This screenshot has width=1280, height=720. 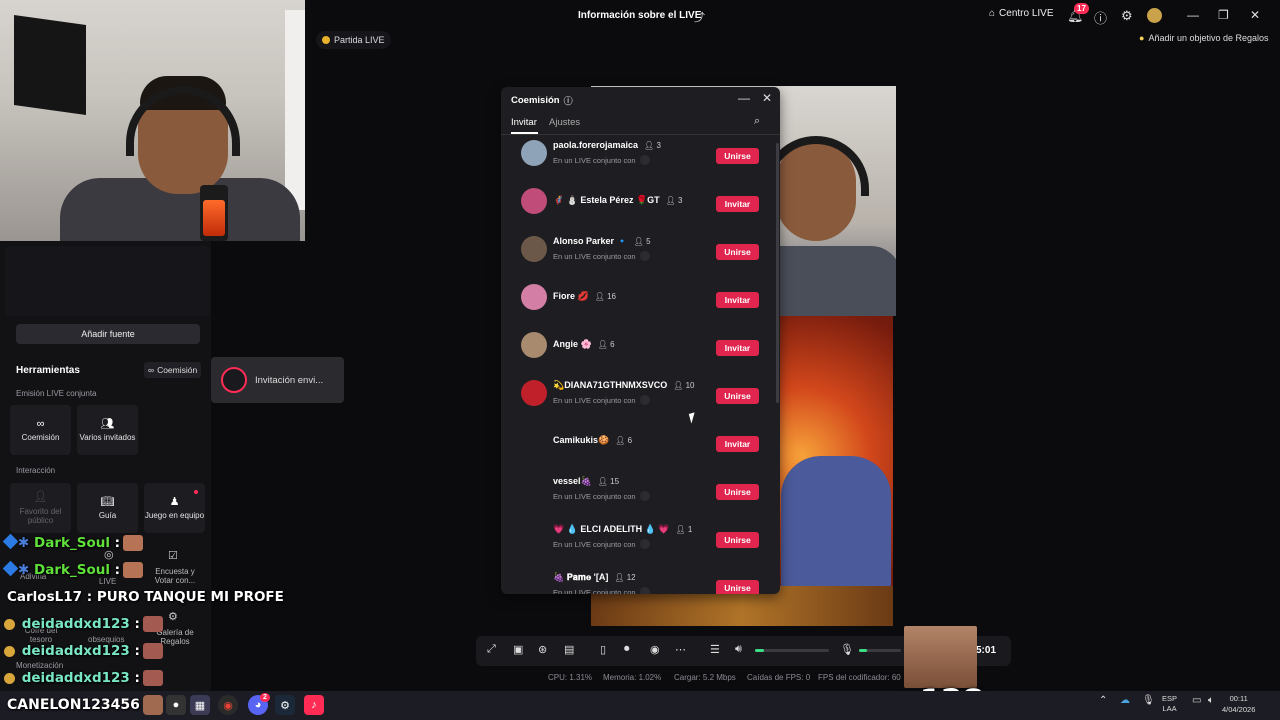 What do you see at coordinates (1125, 700) in the screenshot?
I see `cloud-icon: ☁` at bounding box center [1125, 700].